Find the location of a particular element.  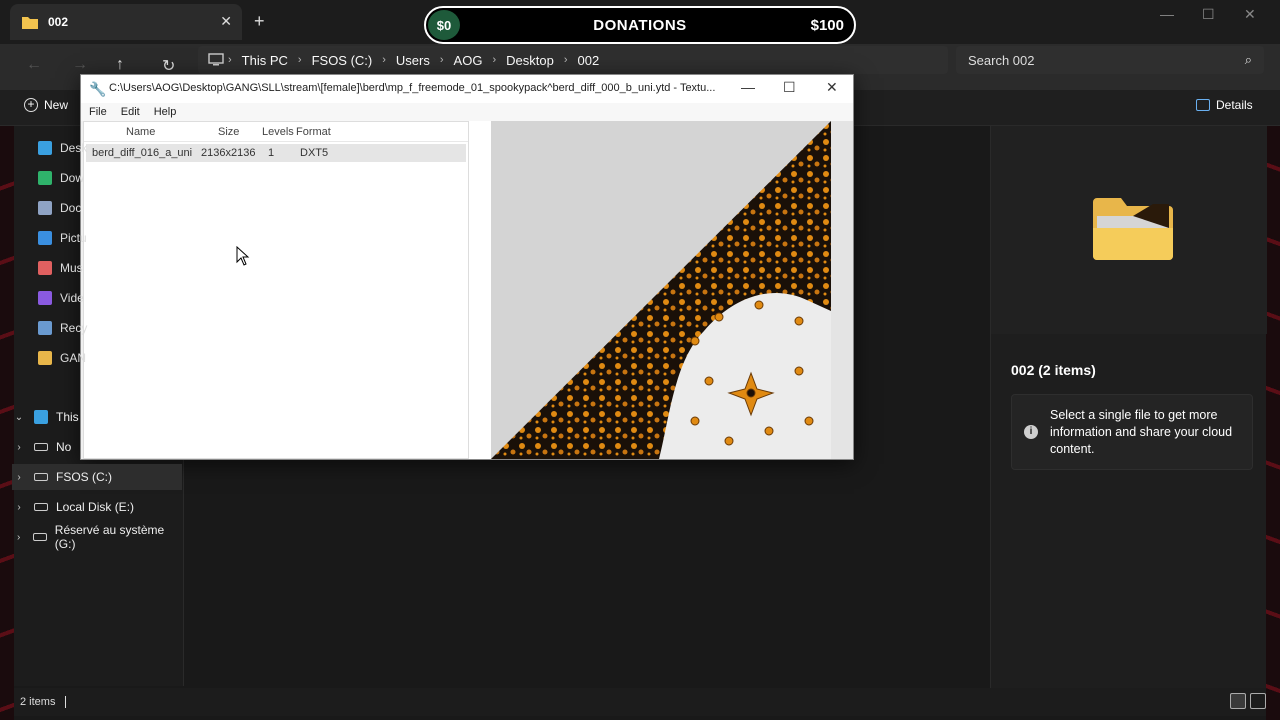

tex-minimize-button: — is located at coordinates (748, 87).